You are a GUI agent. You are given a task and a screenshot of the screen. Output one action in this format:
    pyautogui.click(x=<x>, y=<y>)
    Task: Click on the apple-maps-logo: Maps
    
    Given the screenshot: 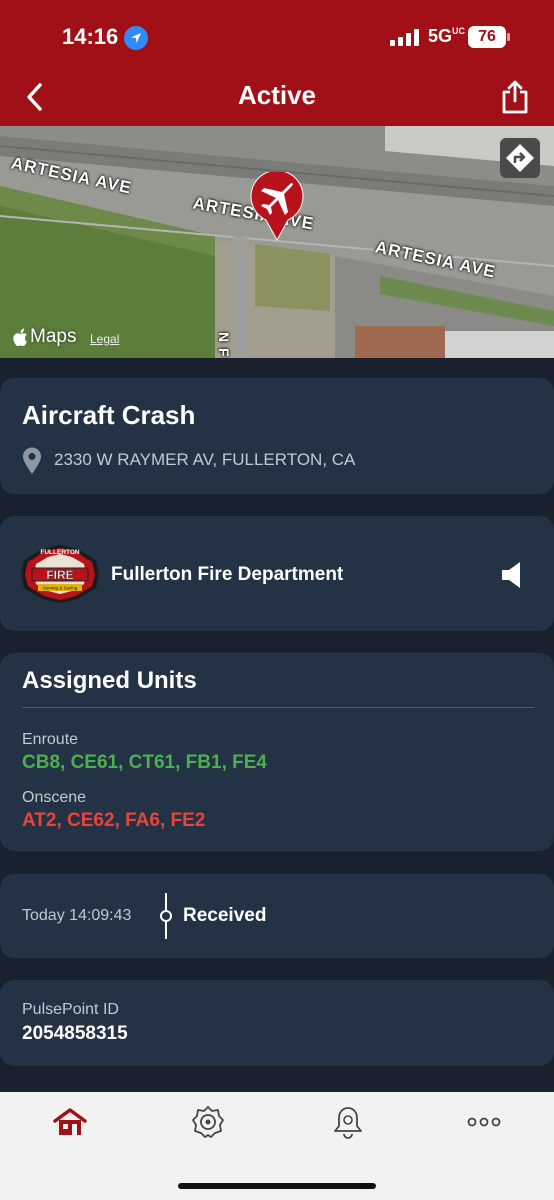 What is the action you would take?
    pyautogui.click(x=44, y=337)
    